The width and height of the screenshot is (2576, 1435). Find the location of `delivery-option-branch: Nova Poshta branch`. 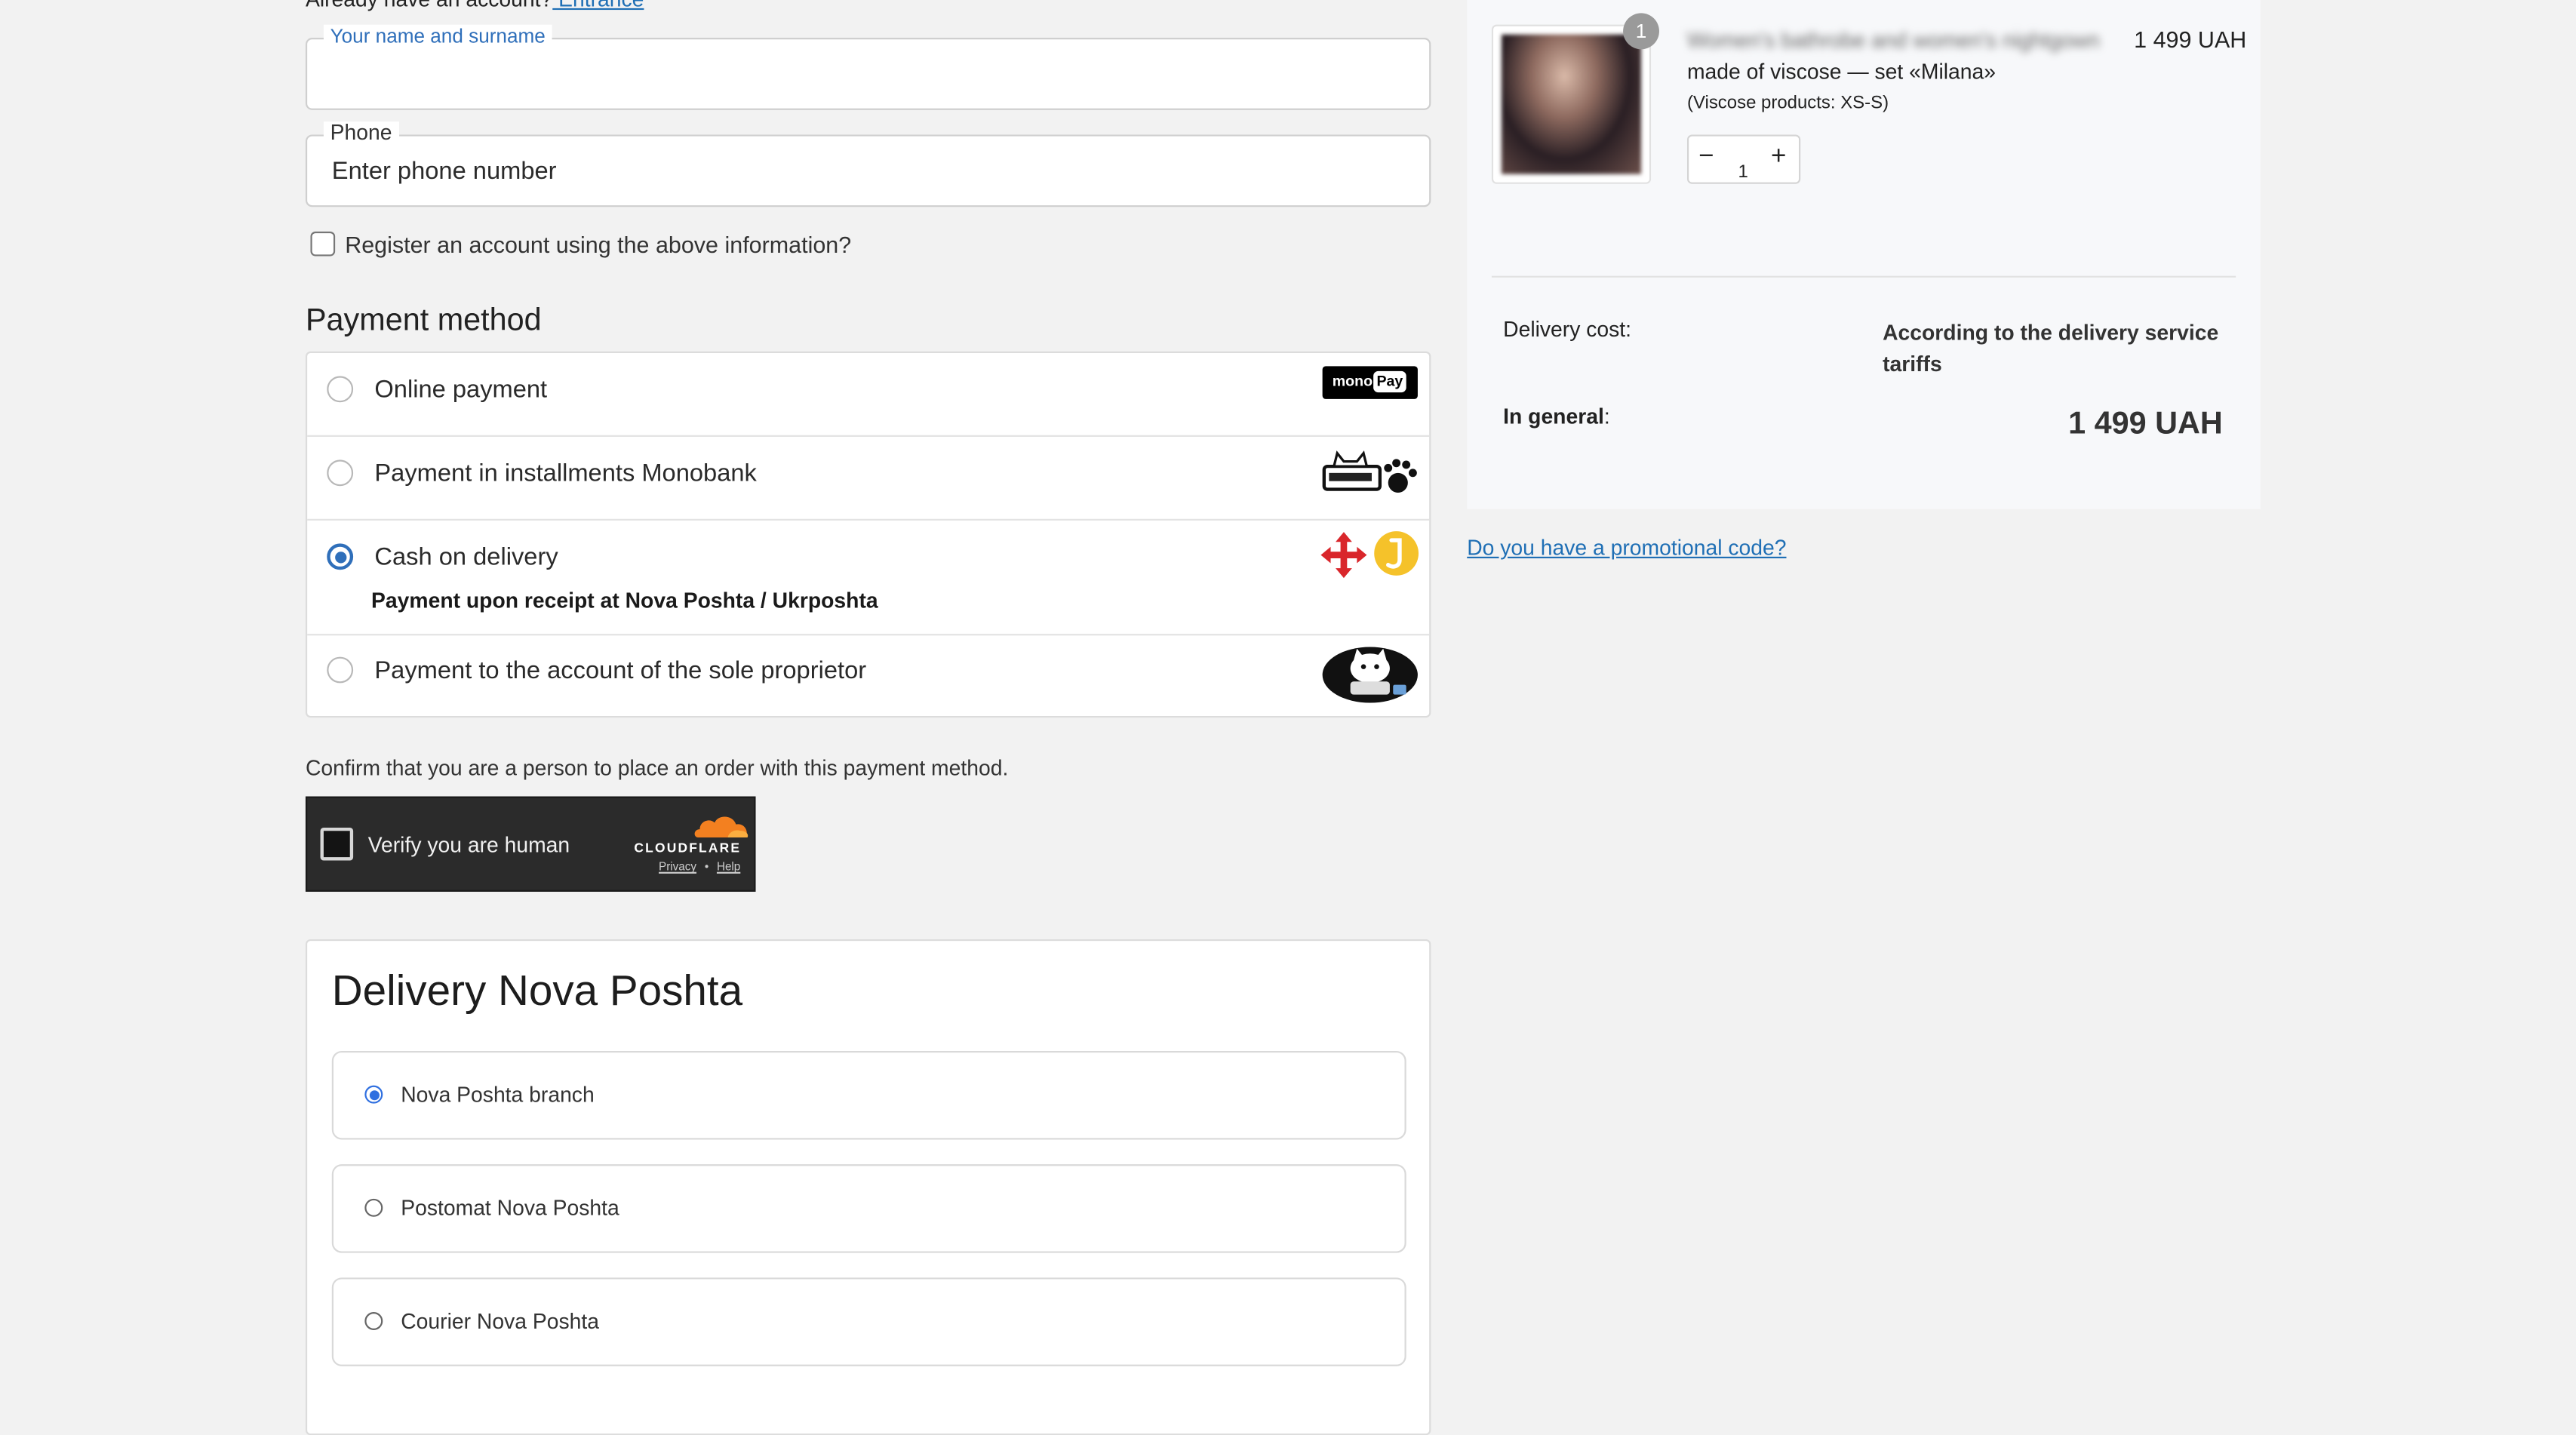

delivery-option-branch: Nova Poshta branch is located at coordinates (868, 1095).